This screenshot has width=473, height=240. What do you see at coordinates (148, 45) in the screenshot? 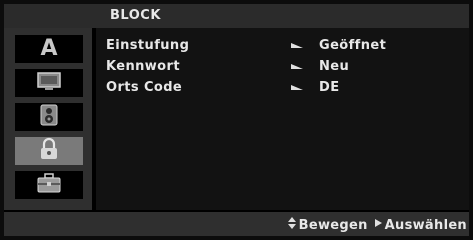
I see `menu-row-label: Einstufung` at bounding box center [148, 45].